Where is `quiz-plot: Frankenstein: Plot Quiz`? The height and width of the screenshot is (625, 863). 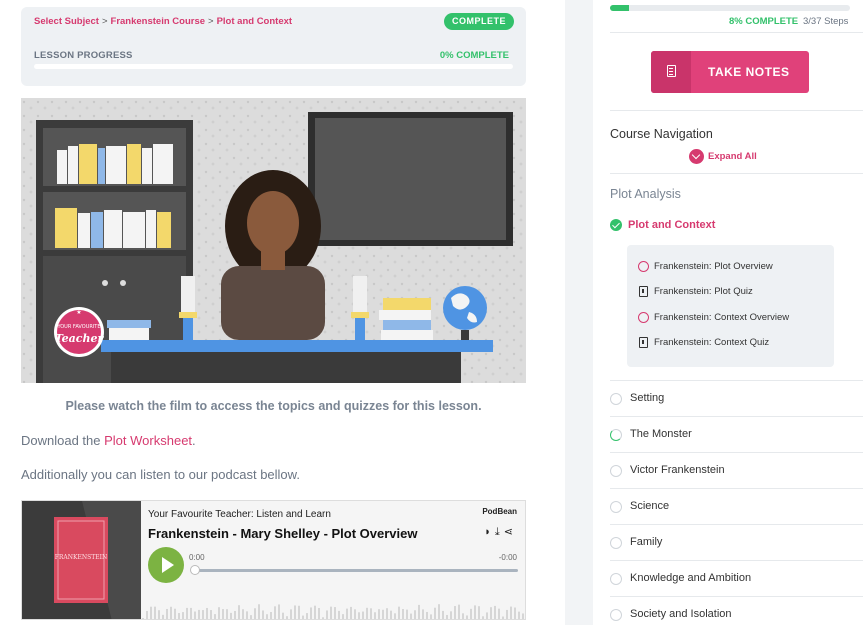 quiz-plot: Frankenstein: Plot Quiz is located at coordinates (695, 291).